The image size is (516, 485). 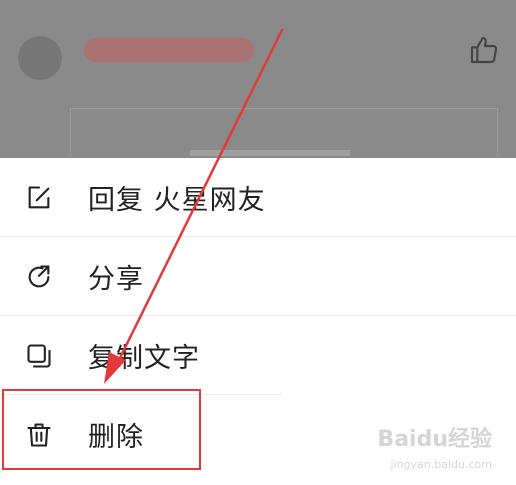 What do you see at coordinates (144, 358) in the screenshot?
I see `menu-item-label: 复制文字` at bounding box center [144, 358].